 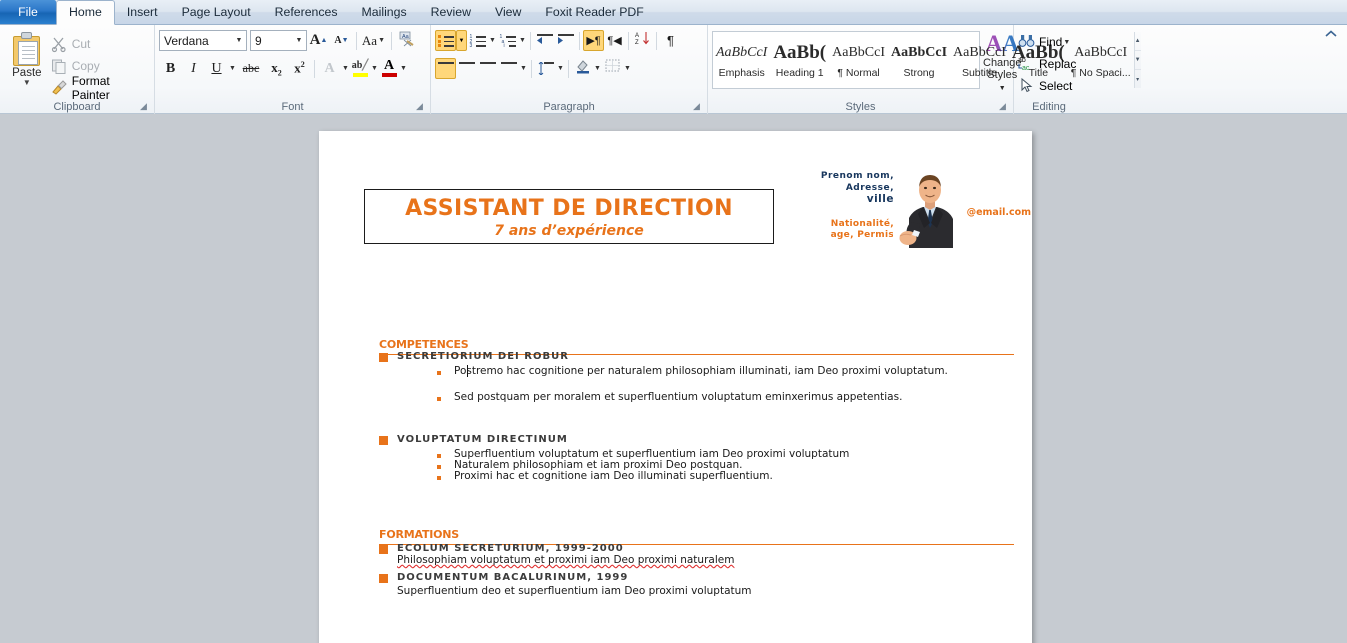 I want to click on cursor-arrow-icon, so click(x=1027, y=86).